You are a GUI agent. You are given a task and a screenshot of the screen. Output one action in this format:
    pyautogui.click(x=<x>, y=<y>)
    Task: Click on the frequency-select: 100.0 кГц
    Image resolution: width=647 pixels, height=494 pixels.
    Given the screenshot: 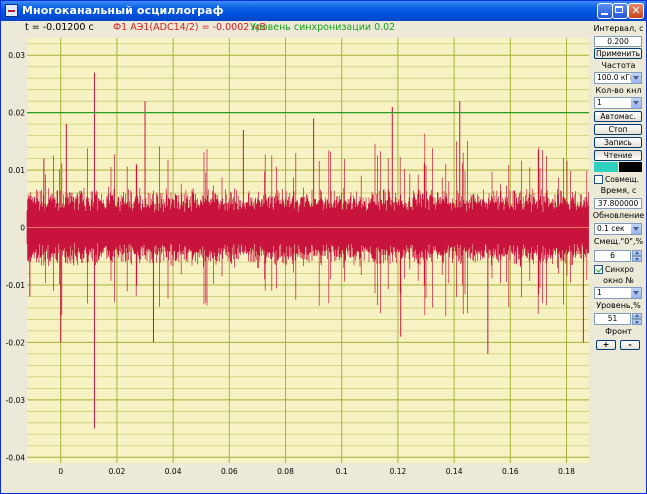 What is the action you would take?
    pyautogui.click(x=618, y=78)
    